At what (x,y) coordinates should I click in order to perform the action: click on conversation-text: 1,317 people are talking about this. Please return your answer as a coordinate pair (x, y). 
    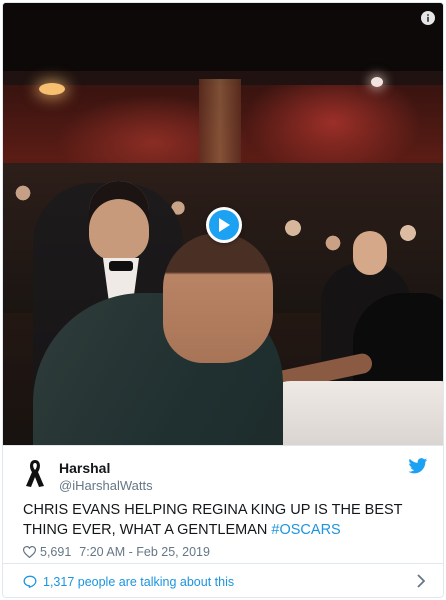
    Looking at the image, I should click on (139, 581).